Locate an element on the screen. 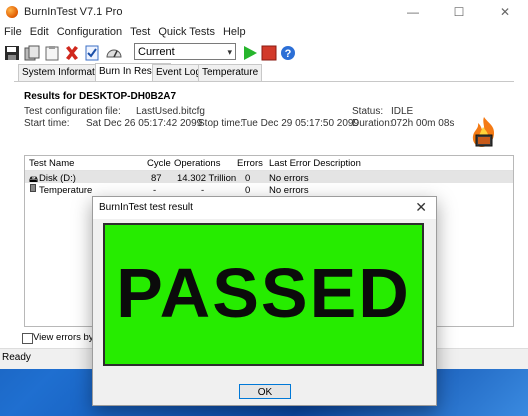 The image size is (528, 416). table-row: Temperature - - 0 No errors is located at coordinates (269, 189).